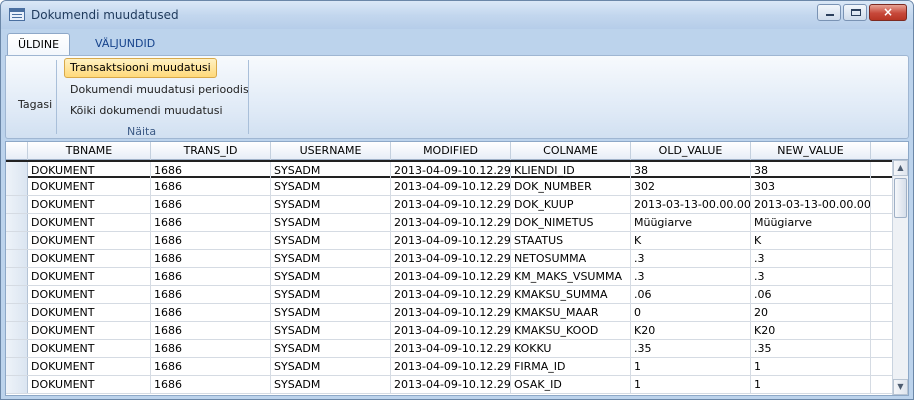  What do you see at coordinates (125, 44) in the screenshot?
I see `tab-valjundid: VÄLJUNDID` at bounding box center [125, 44].